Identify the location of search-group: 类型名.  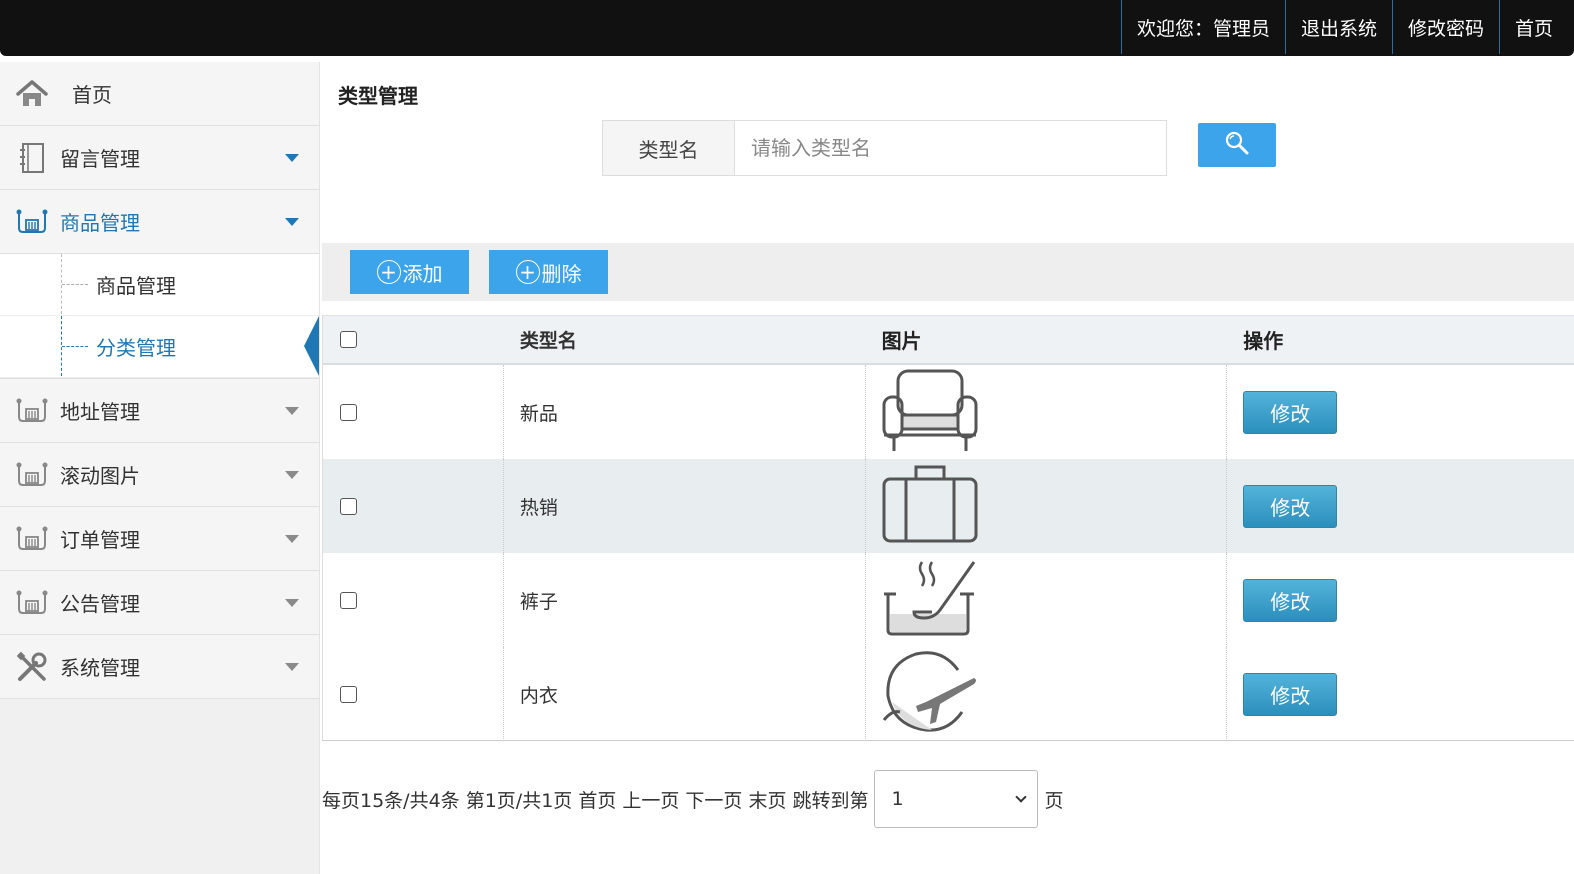
(884, 148).